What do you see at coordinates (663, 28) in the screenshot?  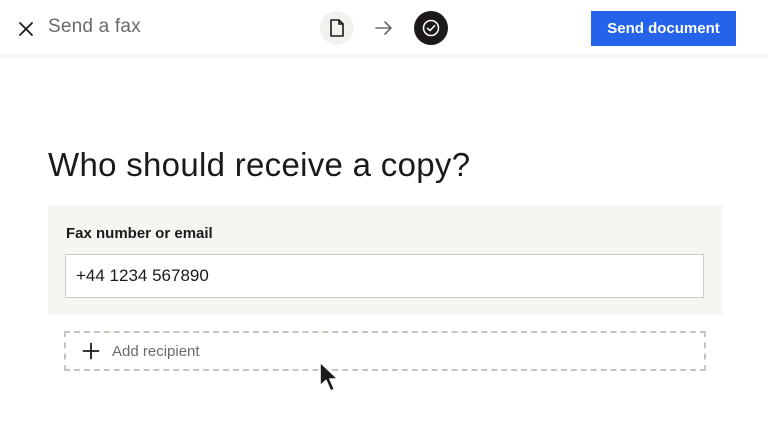 I see `send-document-button: Send document` at bounding box center [663, 28].